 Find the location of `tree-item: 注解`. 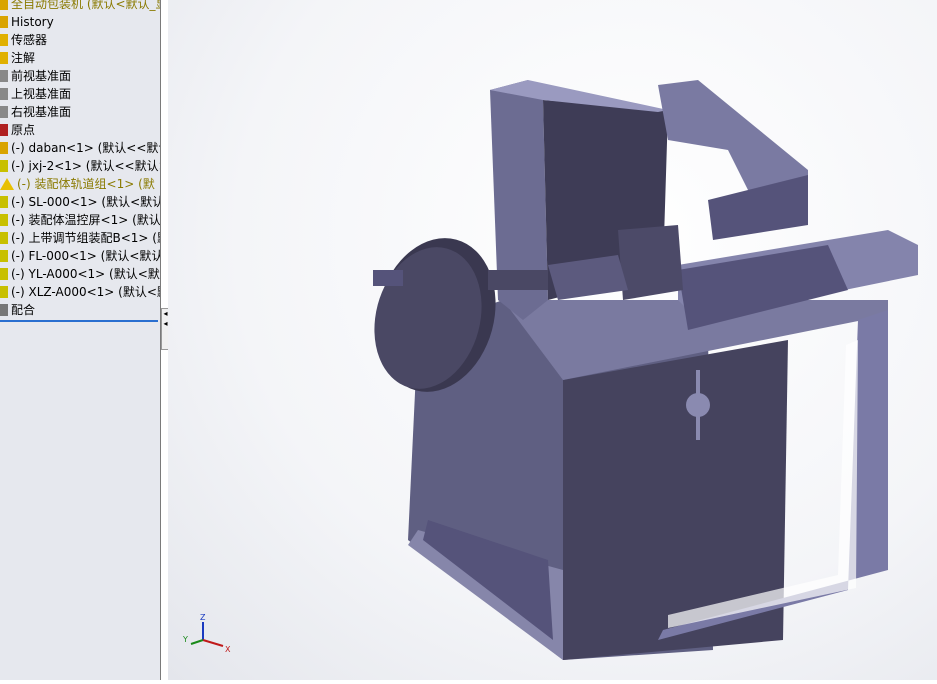

tree-item: 注解 is located at coordinates (17, 58).